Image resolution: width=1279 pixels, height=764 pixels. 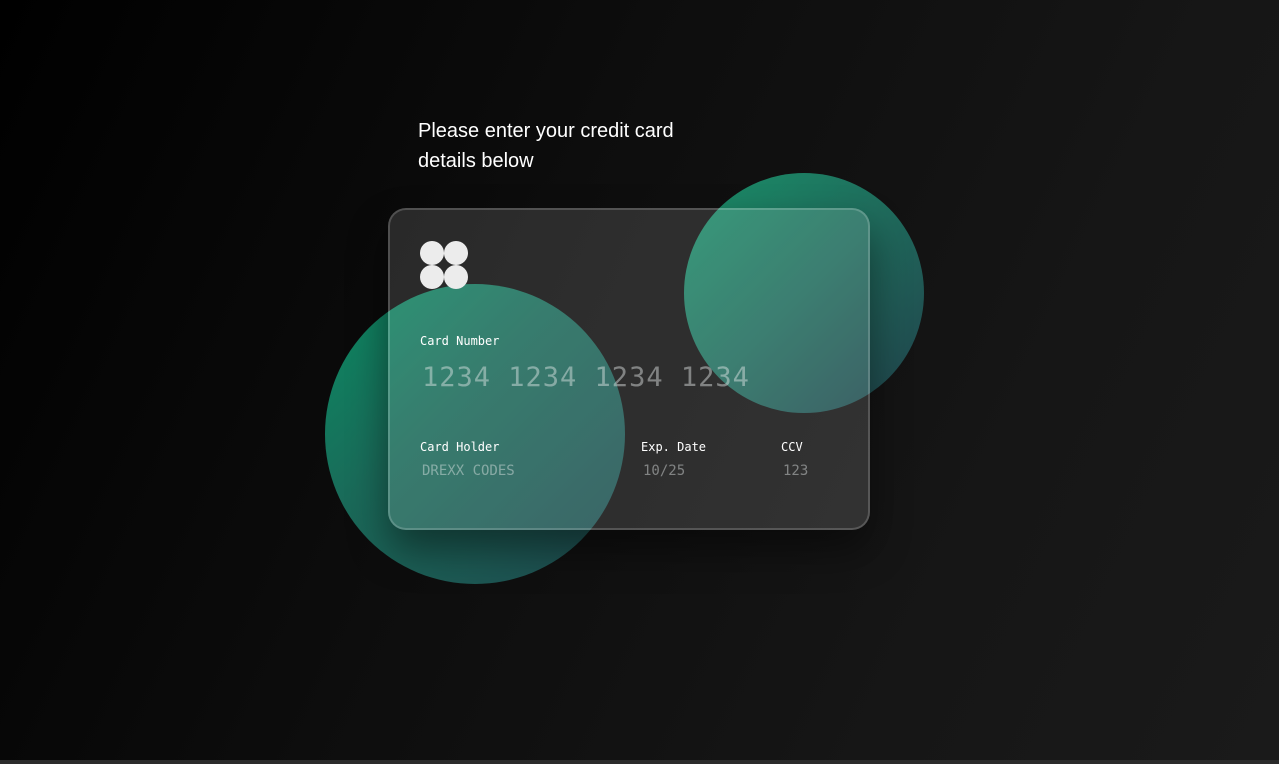 I want to click on card-holder-input, so click(x=517, y=471).